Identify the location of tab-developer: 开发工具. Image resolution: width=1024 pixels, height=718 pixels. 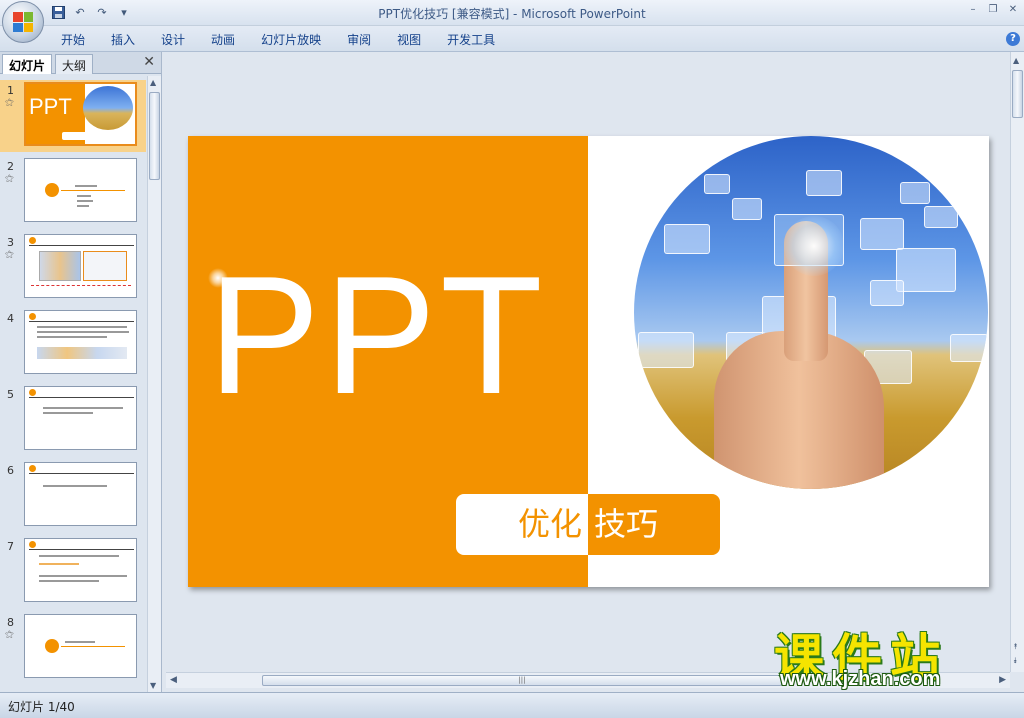
(471, 39).